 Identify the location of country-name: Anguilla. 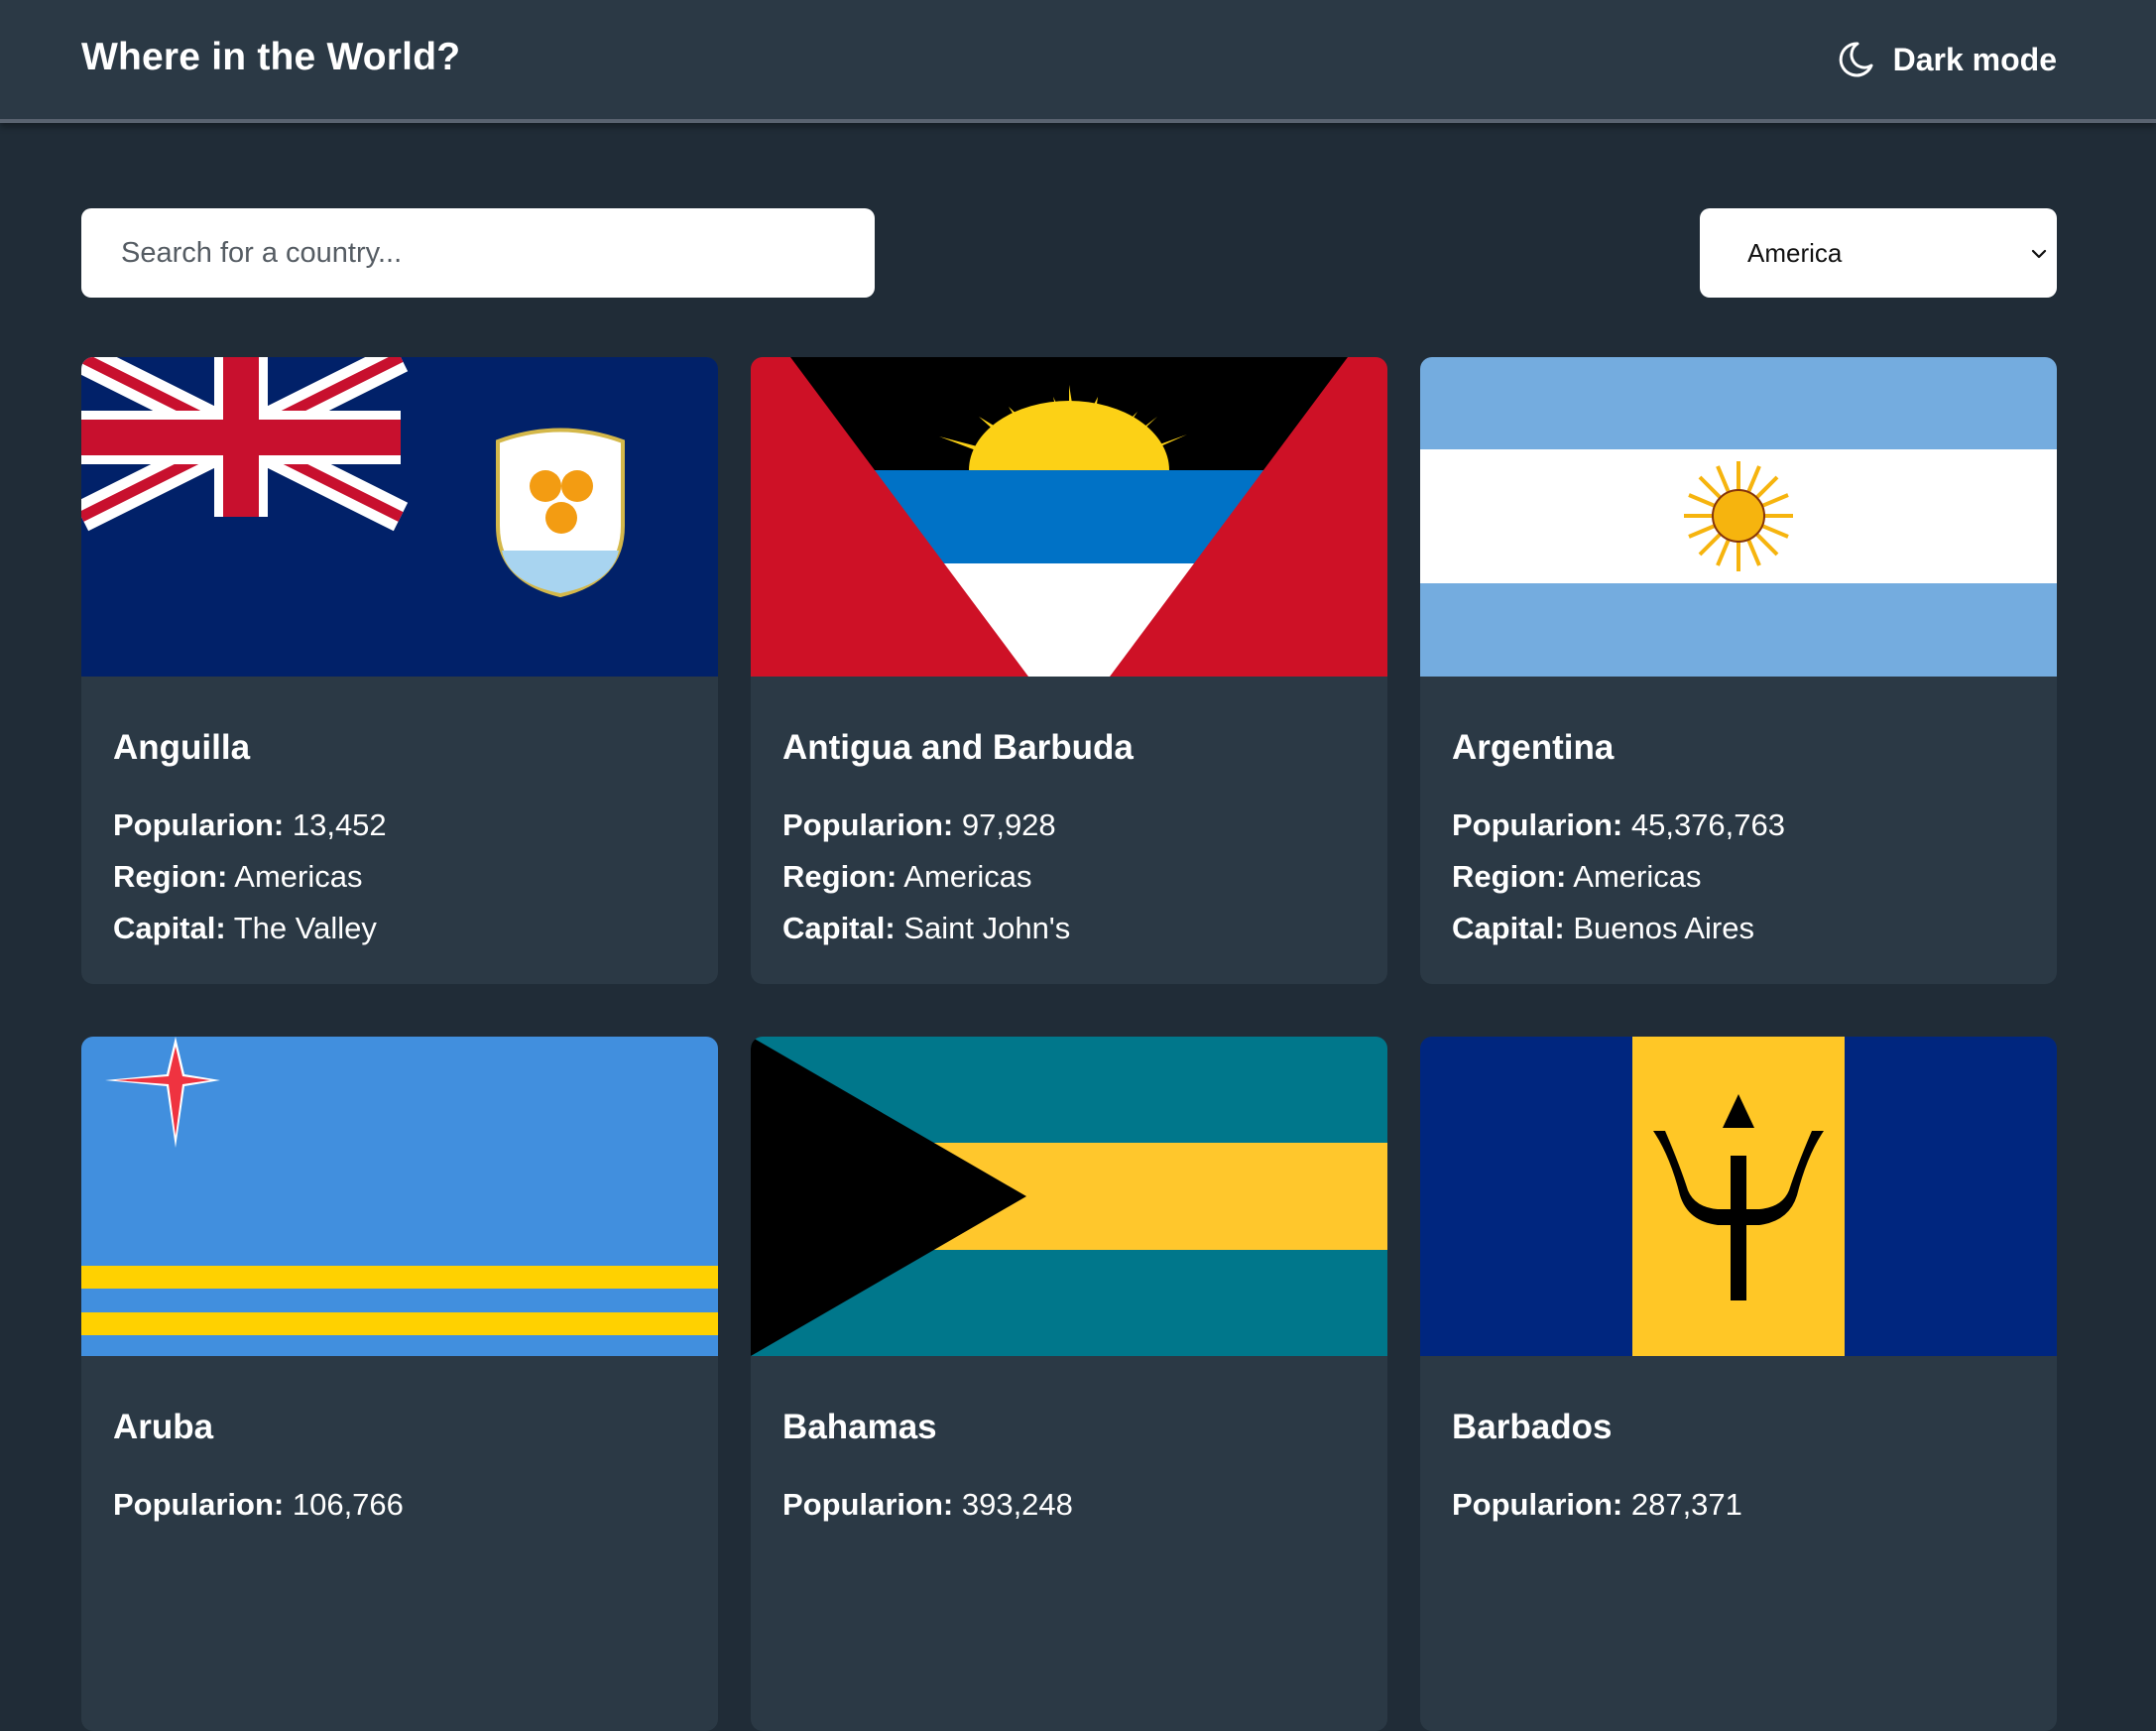
(182, 747).